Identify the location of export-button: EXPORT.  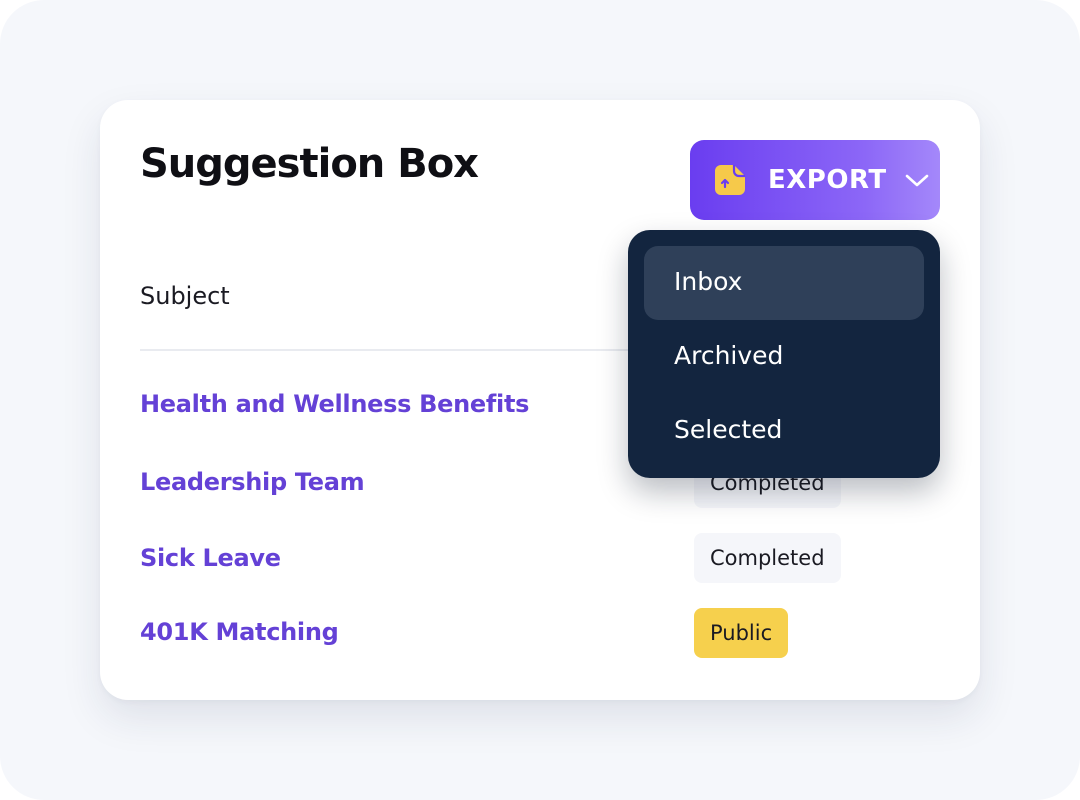
(815, 180).